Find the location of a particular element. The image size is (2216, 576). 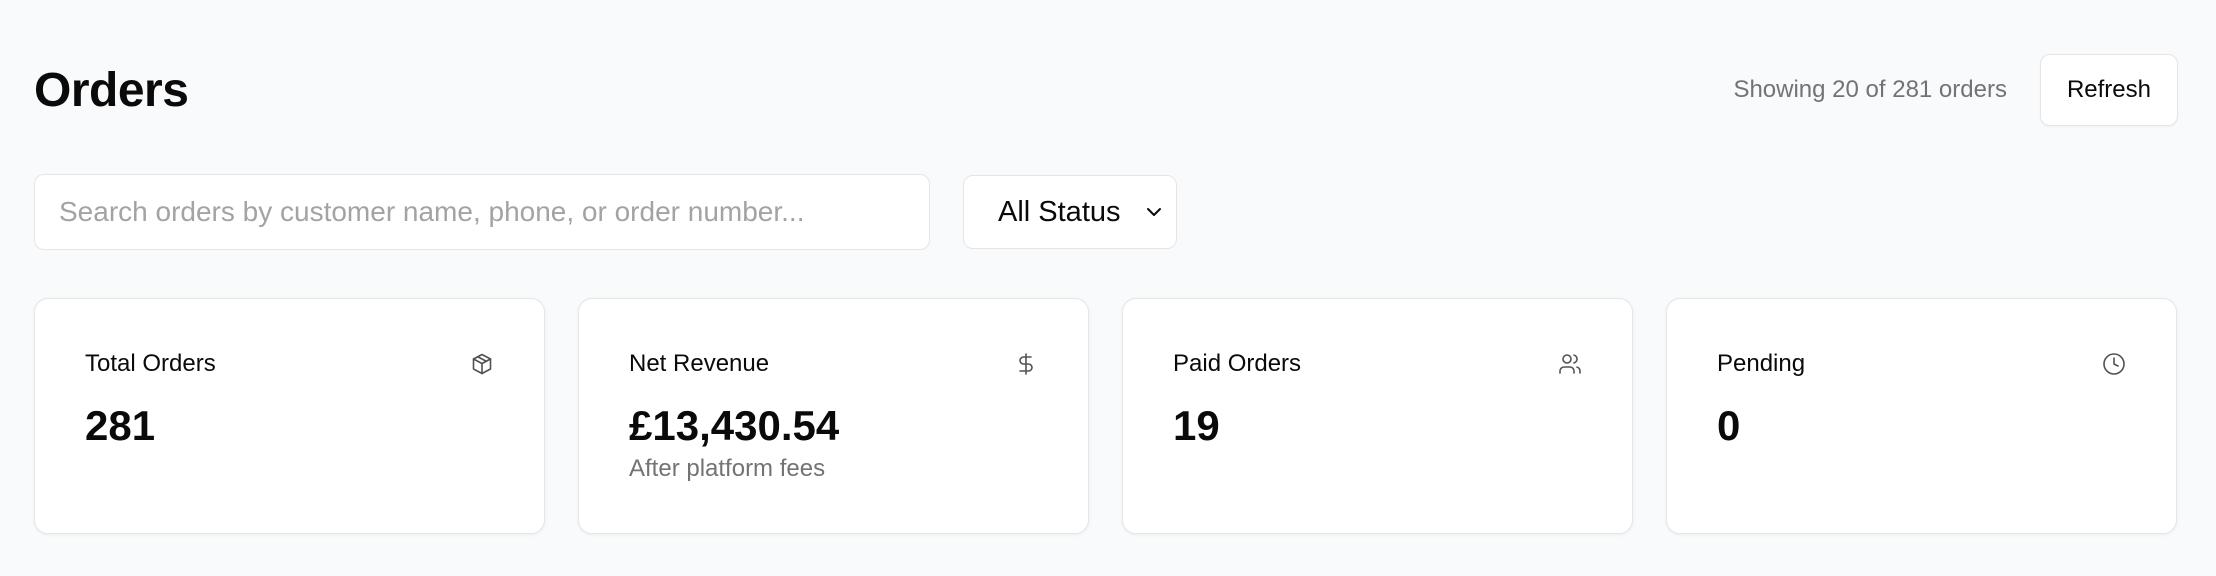

users-icon is located at coordinates (1570, 364).